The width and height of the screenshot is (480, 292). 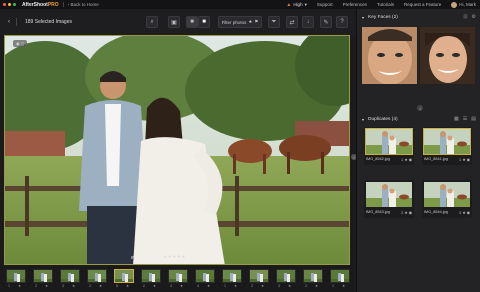 What do you see at coordinates (436, 212) in the screenshot?
I see `duplicate-filename: IMG_8544.jpg` at bounding box center [436, 212].